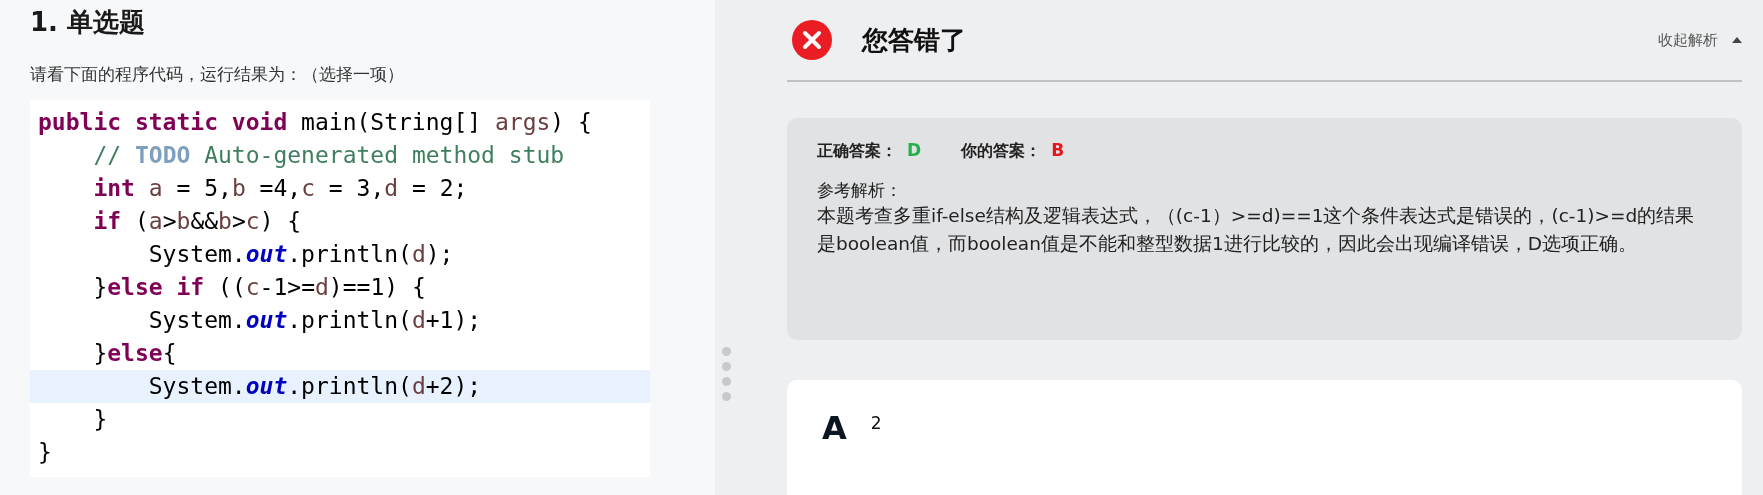  Describe the element at coordinates (914, 150) in the screenshot. I see `answer-value: D` at that location.